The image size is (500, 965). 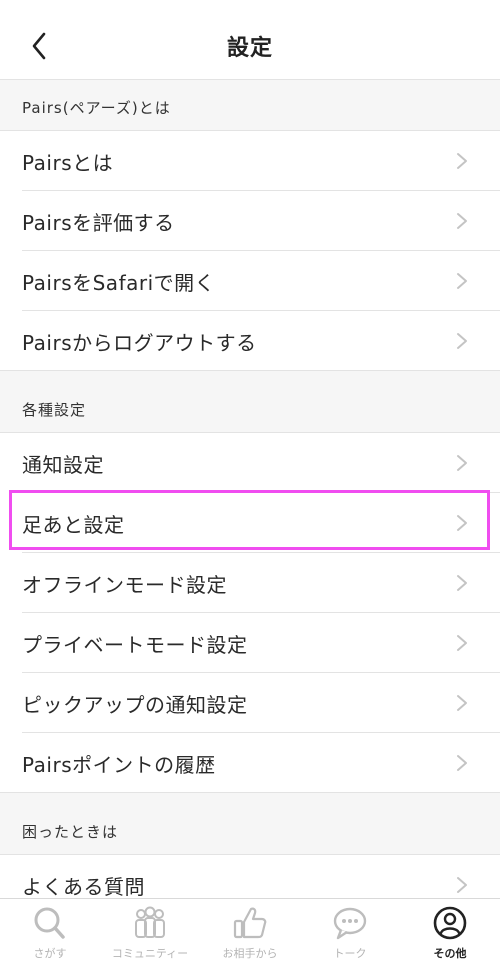 What do you see at coordinates (250, 643) in the screenshot?
I see `menu-item-private-mode-settings: プライベートモード設定` at bounding box center [250, 643].